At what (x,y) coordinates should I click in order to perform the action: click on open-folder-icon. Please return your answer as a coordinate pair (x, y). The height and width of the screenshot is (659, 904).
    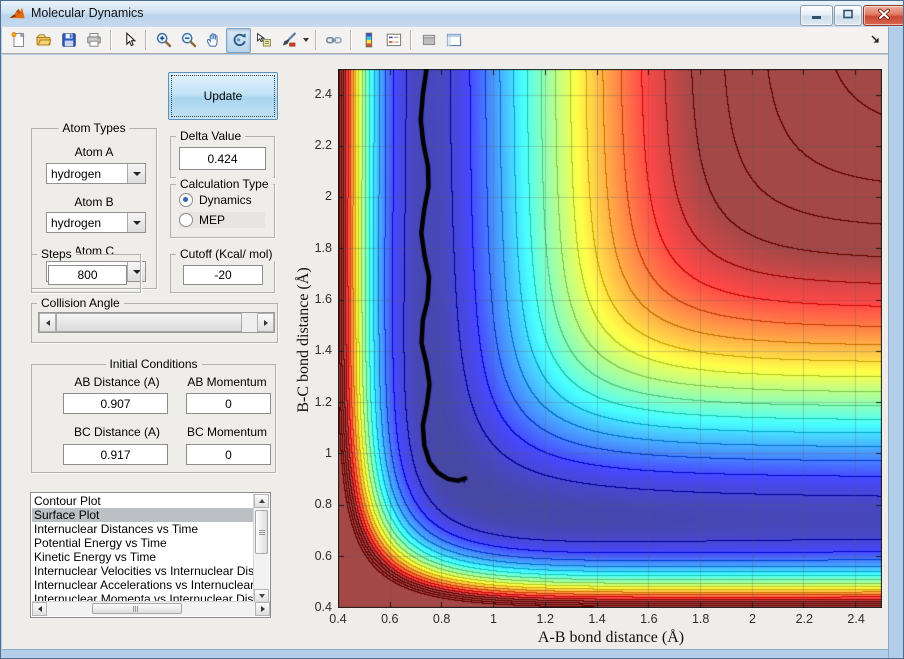
    Looking at the image, I should click on (43, 40).